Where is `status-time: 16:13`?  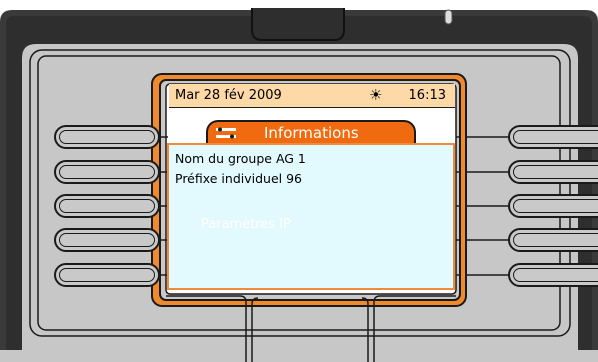
status-time: 16:13 is located at coordinates (427, 95).